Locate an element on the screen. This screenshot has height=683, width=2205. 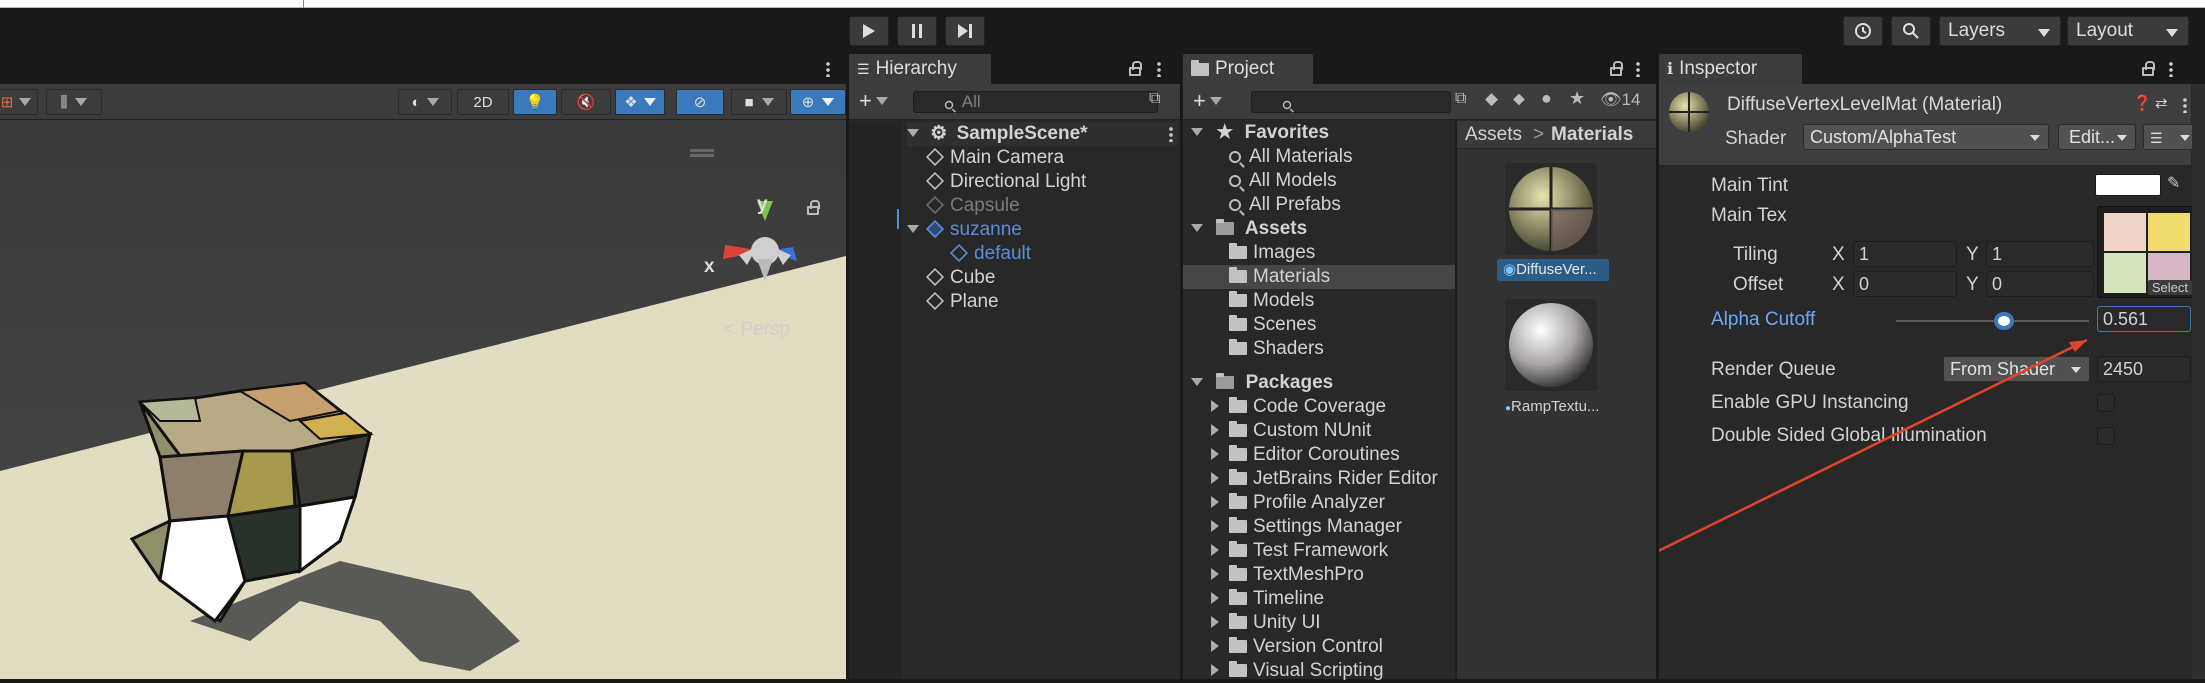
draw-mode-dropdown: ⊞ is located at coordinates (19, 102).